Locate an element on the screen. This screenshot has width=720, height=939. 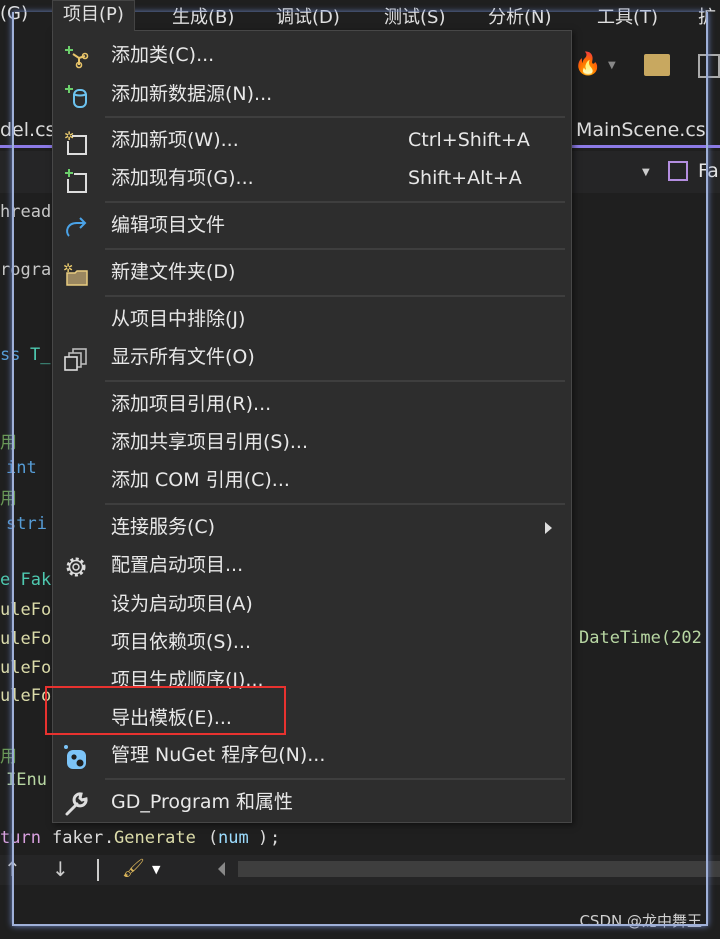
menu-item: 添加现有项(G)... Shift+Alt+A is located at coordinates (312, 178).